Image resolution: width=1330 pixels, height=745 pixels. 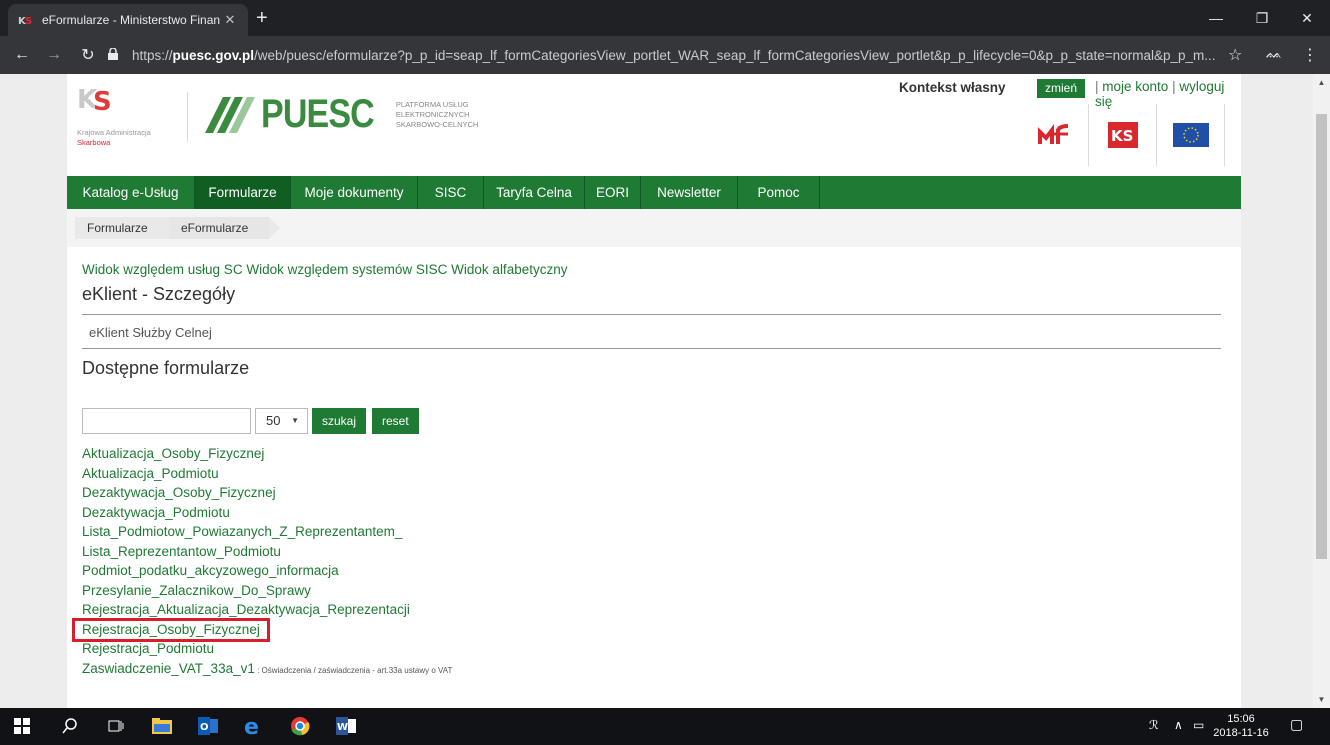 I want to click on new-tab-icon: +, so click(x=262, y=18).